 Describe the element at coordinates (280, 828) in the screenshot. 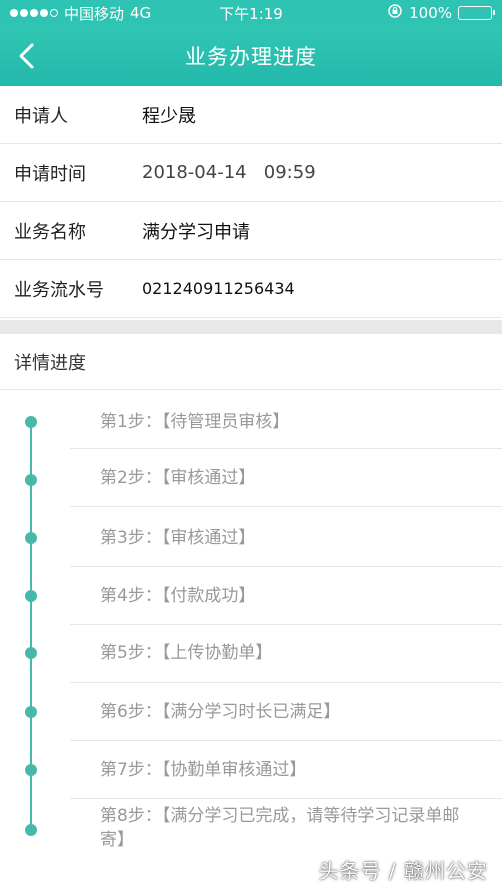

I see `step-text: 第8步：【满分学习已完成，请等待学习记录单邮寄】` at that location.